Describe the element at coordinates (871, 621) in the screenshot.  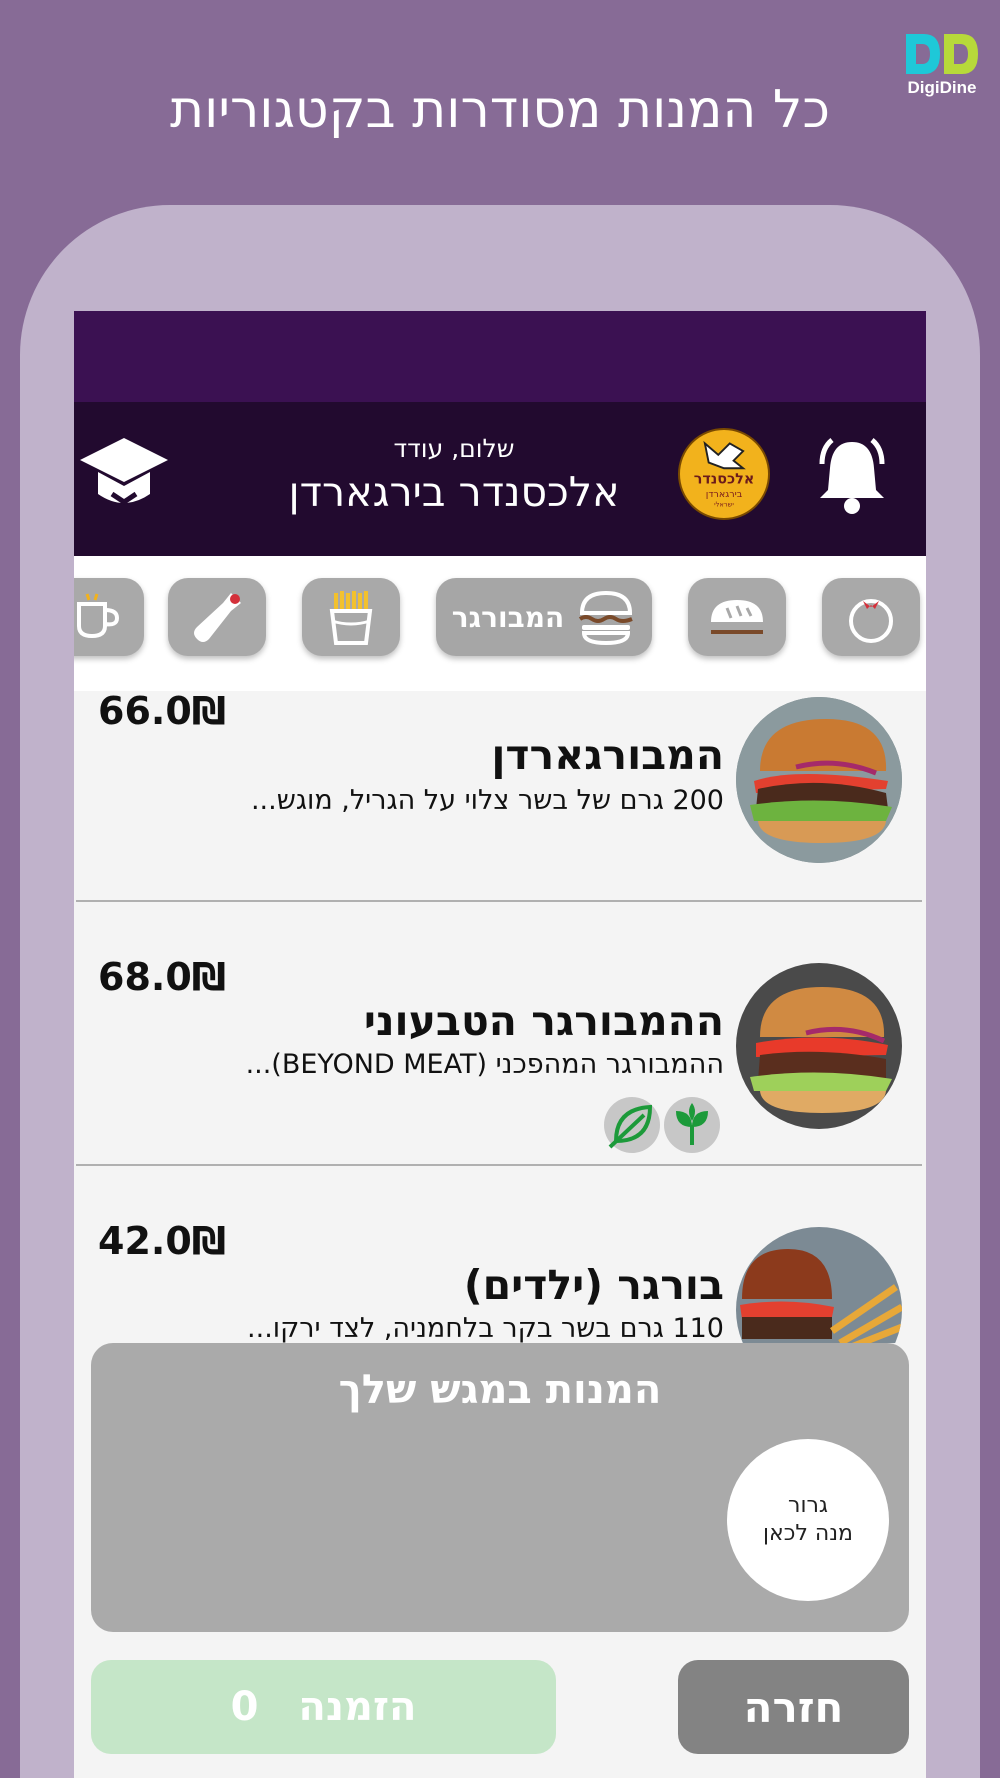
I see `tomato-icon` at that location.